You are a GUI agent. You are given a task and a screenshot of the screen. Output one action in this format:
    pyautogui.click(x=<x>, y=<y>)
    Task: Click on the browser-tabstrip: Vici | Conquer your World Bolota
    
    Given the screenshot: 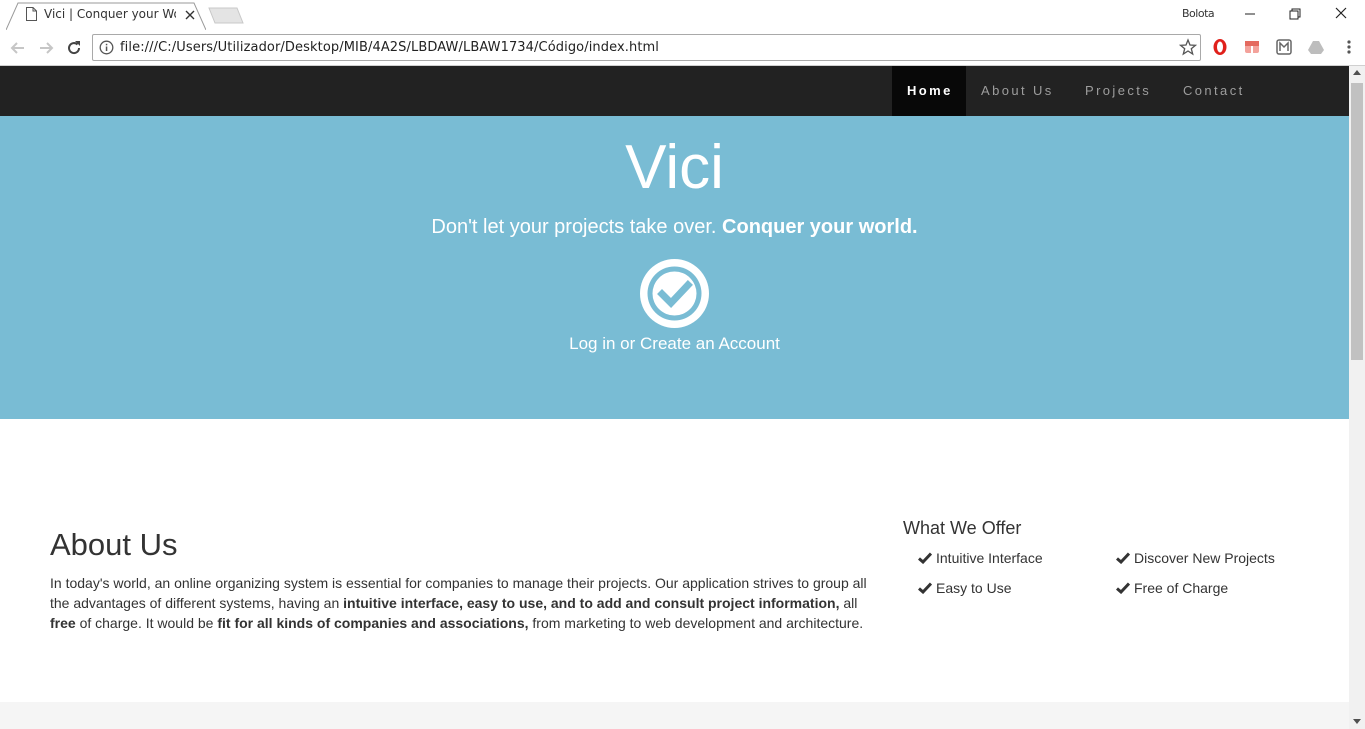 What is the action you would take?
    pyautogui.click(x=682, y=15)
    